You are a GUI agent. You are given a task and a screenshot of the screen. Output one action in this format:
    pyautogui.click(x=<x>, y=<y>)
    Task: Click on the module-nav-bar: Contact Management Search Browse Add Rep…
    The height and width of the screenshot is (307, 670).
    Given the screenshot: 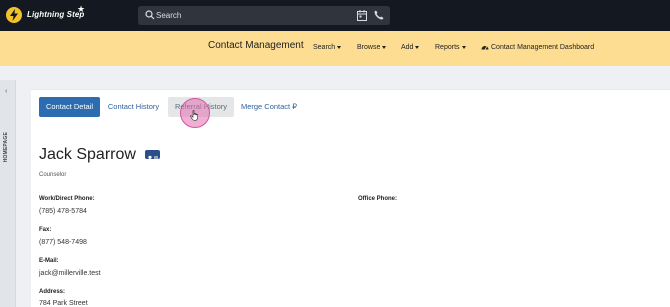 What is the action you would take?
    pyautogui.click(x=335, y=48)
    